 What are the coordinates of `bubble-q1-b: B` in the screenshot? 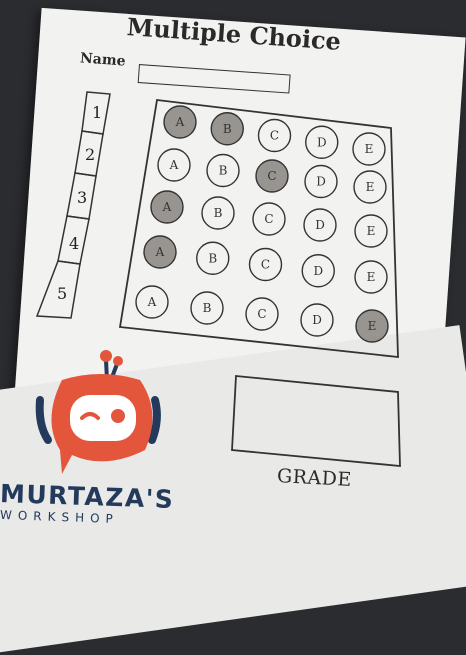 It's located at (227, 129).